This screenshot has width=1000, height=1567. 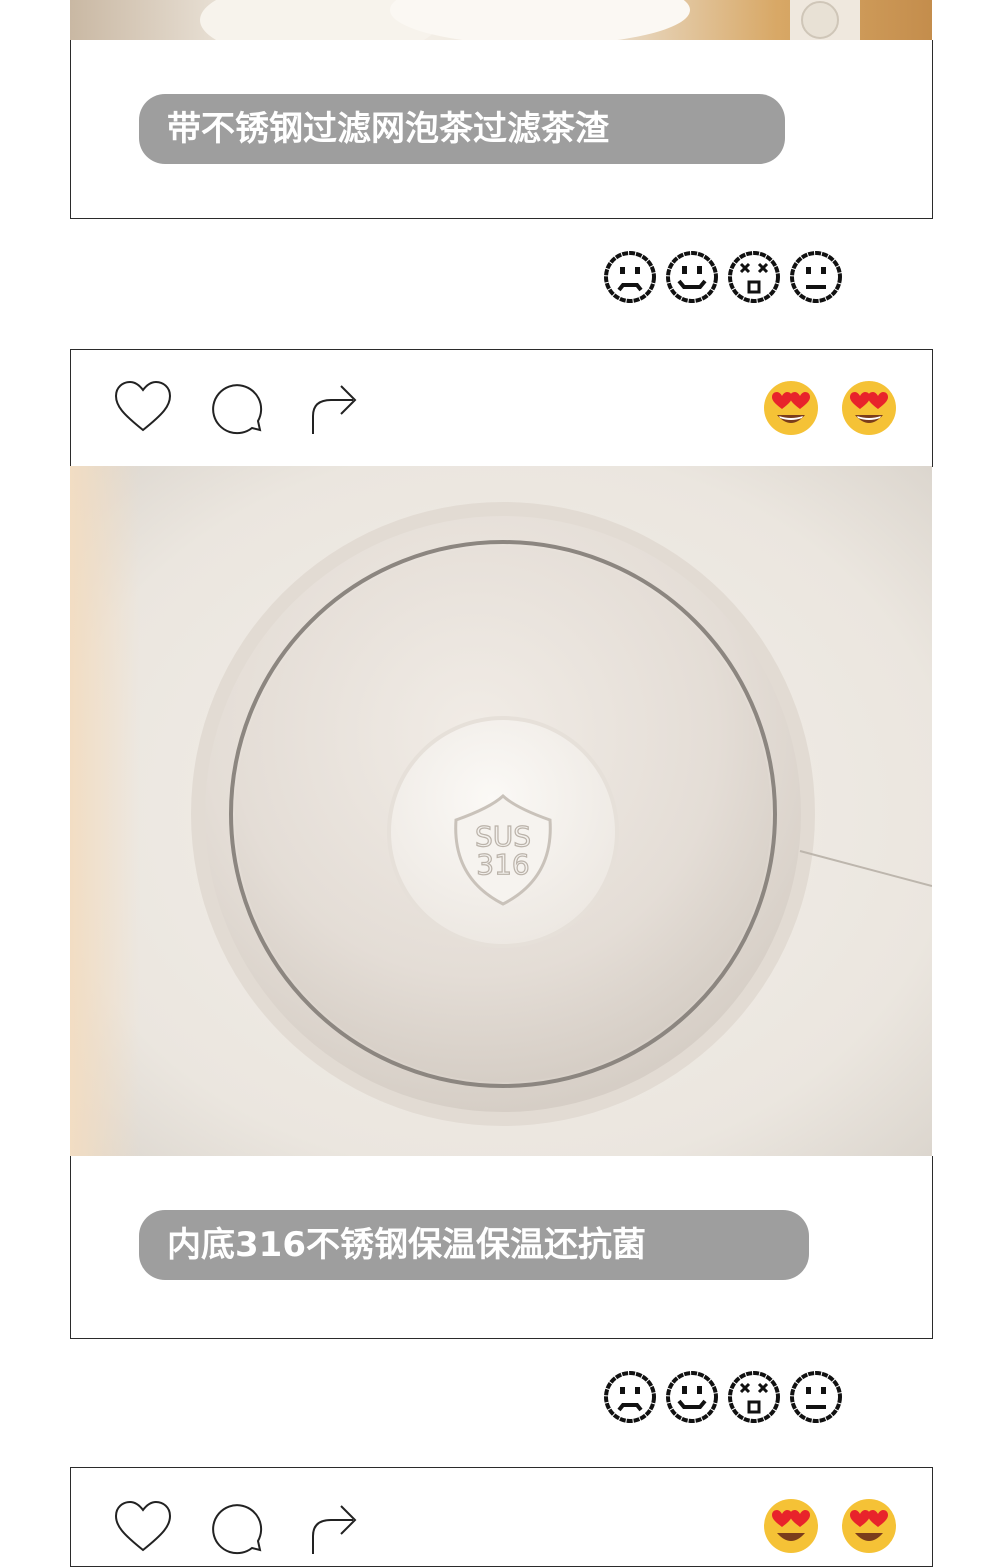 I want to click on caption-bubble: 内底316不锈钢保温保温还抗菌, so click(x=474, y=1245).